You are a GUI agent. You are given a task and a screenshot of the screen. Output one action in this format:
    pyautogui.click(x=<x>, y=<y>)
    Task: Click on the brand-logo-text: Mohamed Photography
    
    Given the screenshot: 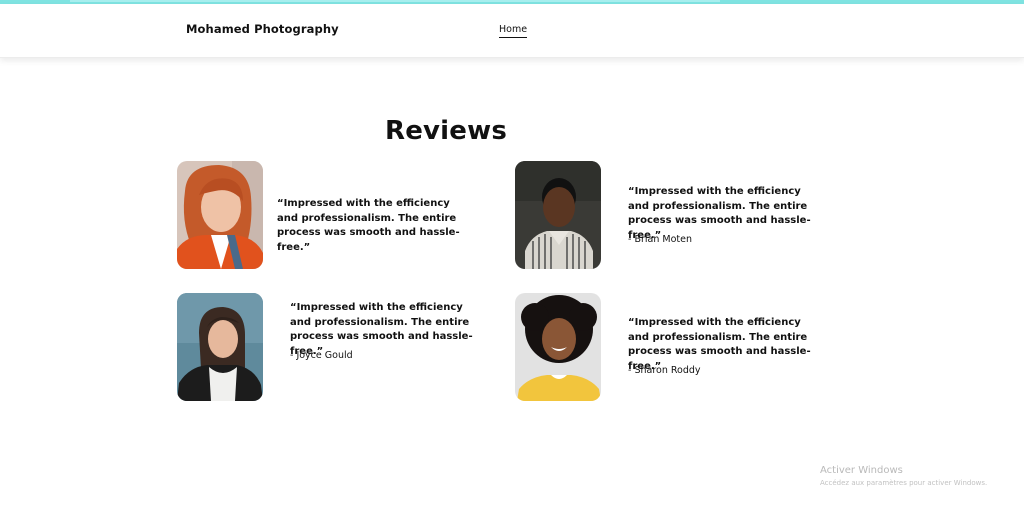 What is the action you would take?
    pyautogui.click(x=262, y=29)
    